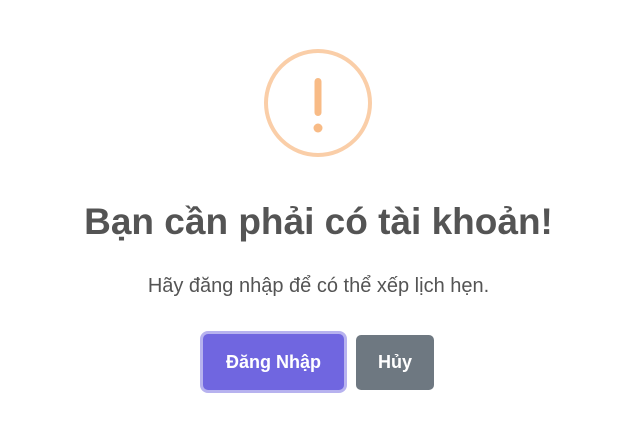 This screenshot has height=421, width=637. I want to click on warning-exclamation-icon, so click(318, 103).